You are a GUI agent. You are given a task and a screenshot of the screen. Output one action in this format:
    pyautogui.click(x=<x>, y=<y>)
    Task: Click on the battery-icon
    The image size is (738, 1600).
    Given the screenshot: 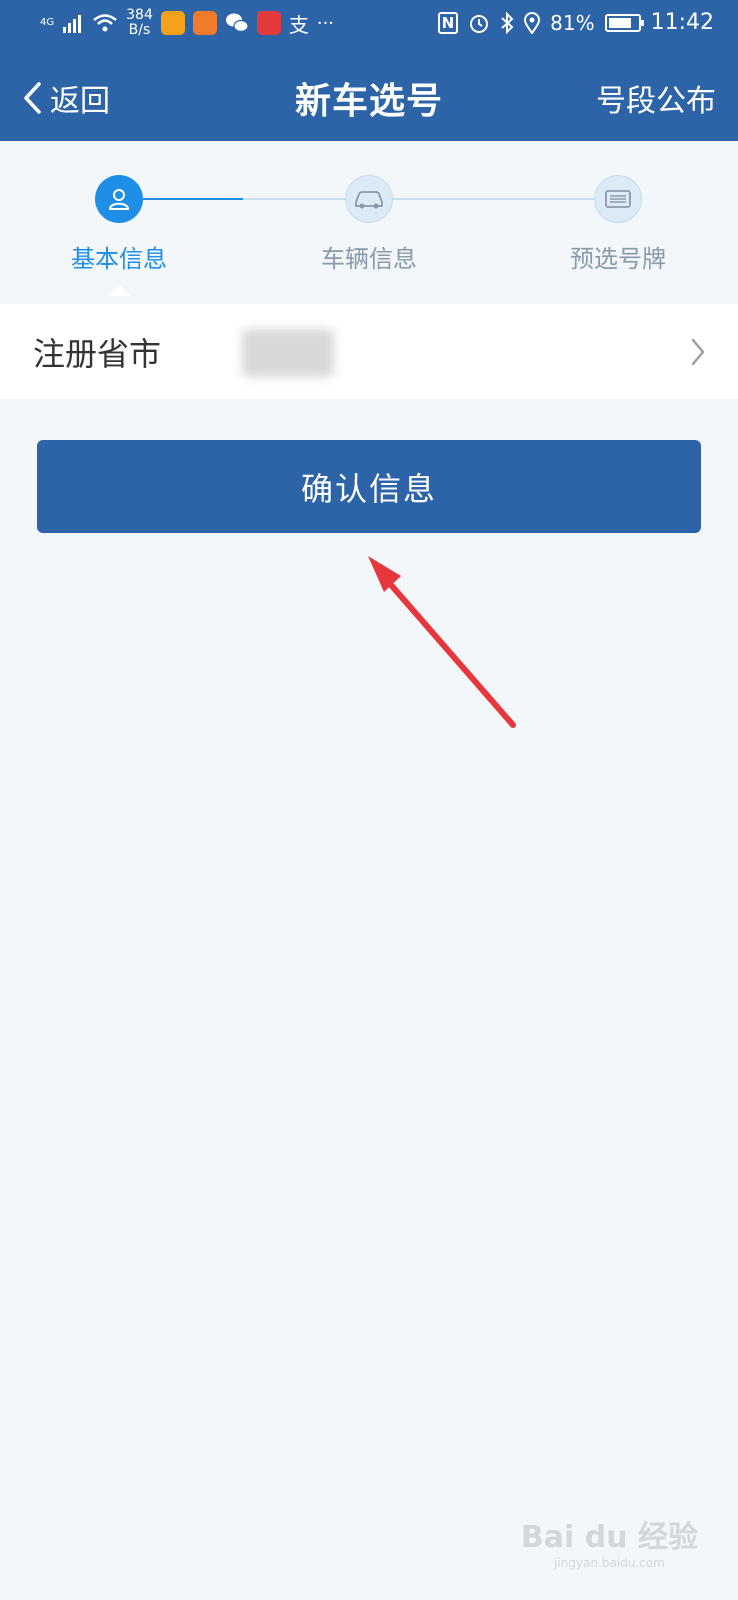 What is the action you would take?
    pyautogui.click(x=624, y=22)
    